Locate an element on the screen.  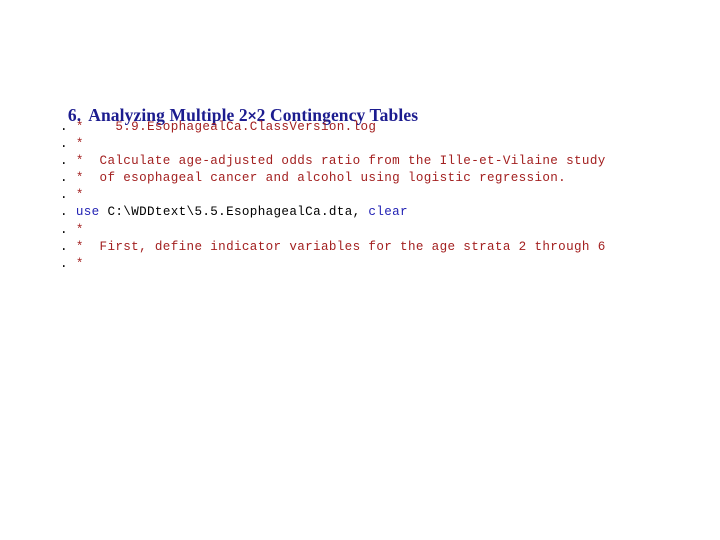
log-token-plain: C:\WDDtext\5.5.EsophagealCa.dta, is located at coordinates (230, 212).